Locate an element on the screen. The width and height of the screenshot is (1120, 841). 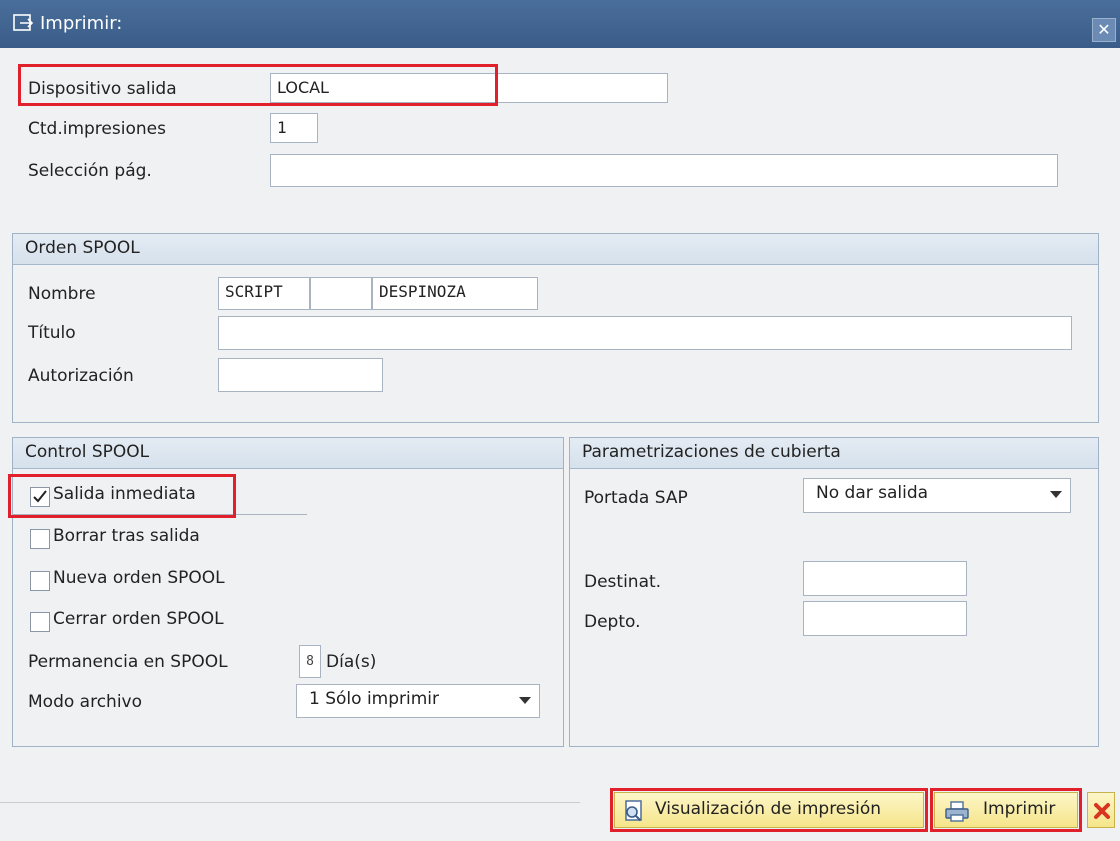
footer-divider is located at coordinates (290, 802).